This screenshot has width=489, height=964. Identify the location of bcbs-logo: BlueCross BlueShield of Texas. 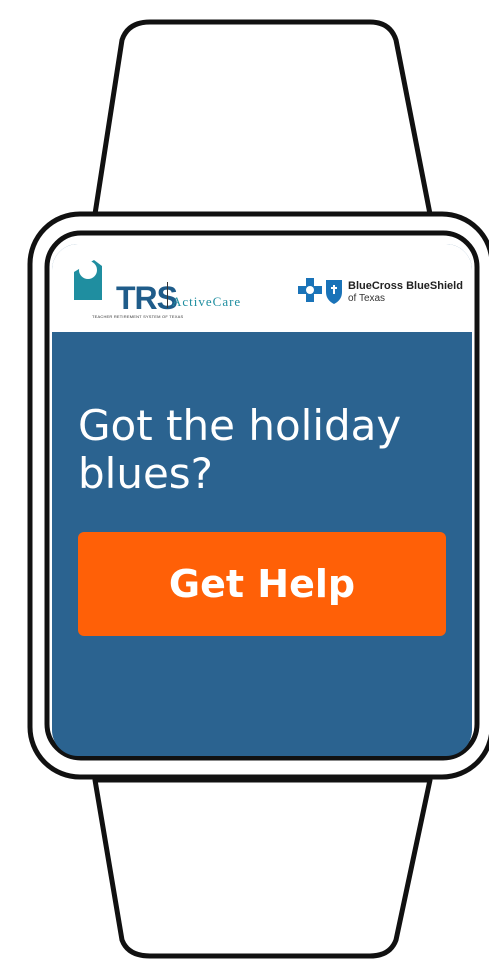
(383, 291).